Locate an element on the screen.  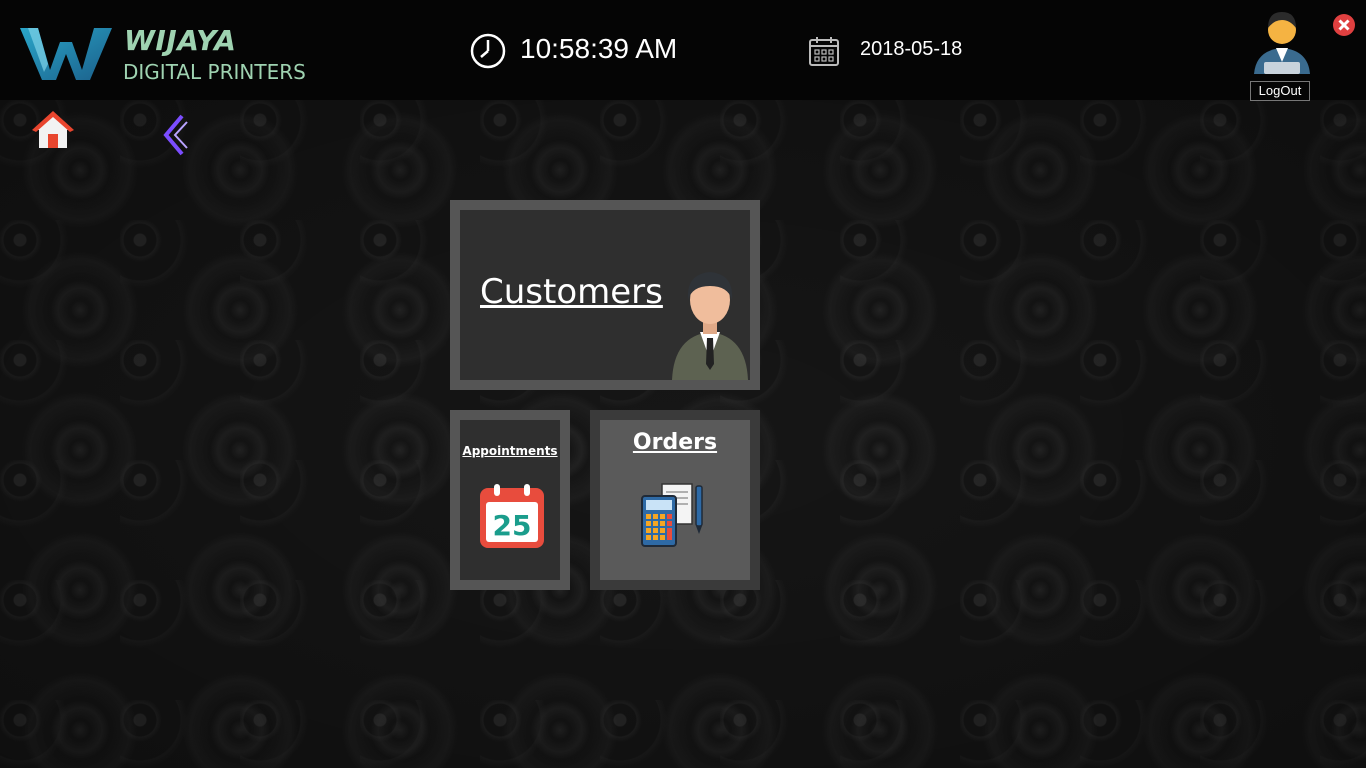
calendar-icon is located at coordinates (824, 51).